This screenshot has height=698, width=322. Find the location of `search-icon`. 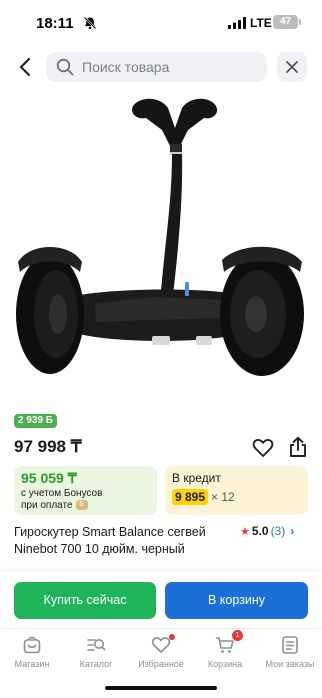

search-icon is located at coordinates (65, 67).